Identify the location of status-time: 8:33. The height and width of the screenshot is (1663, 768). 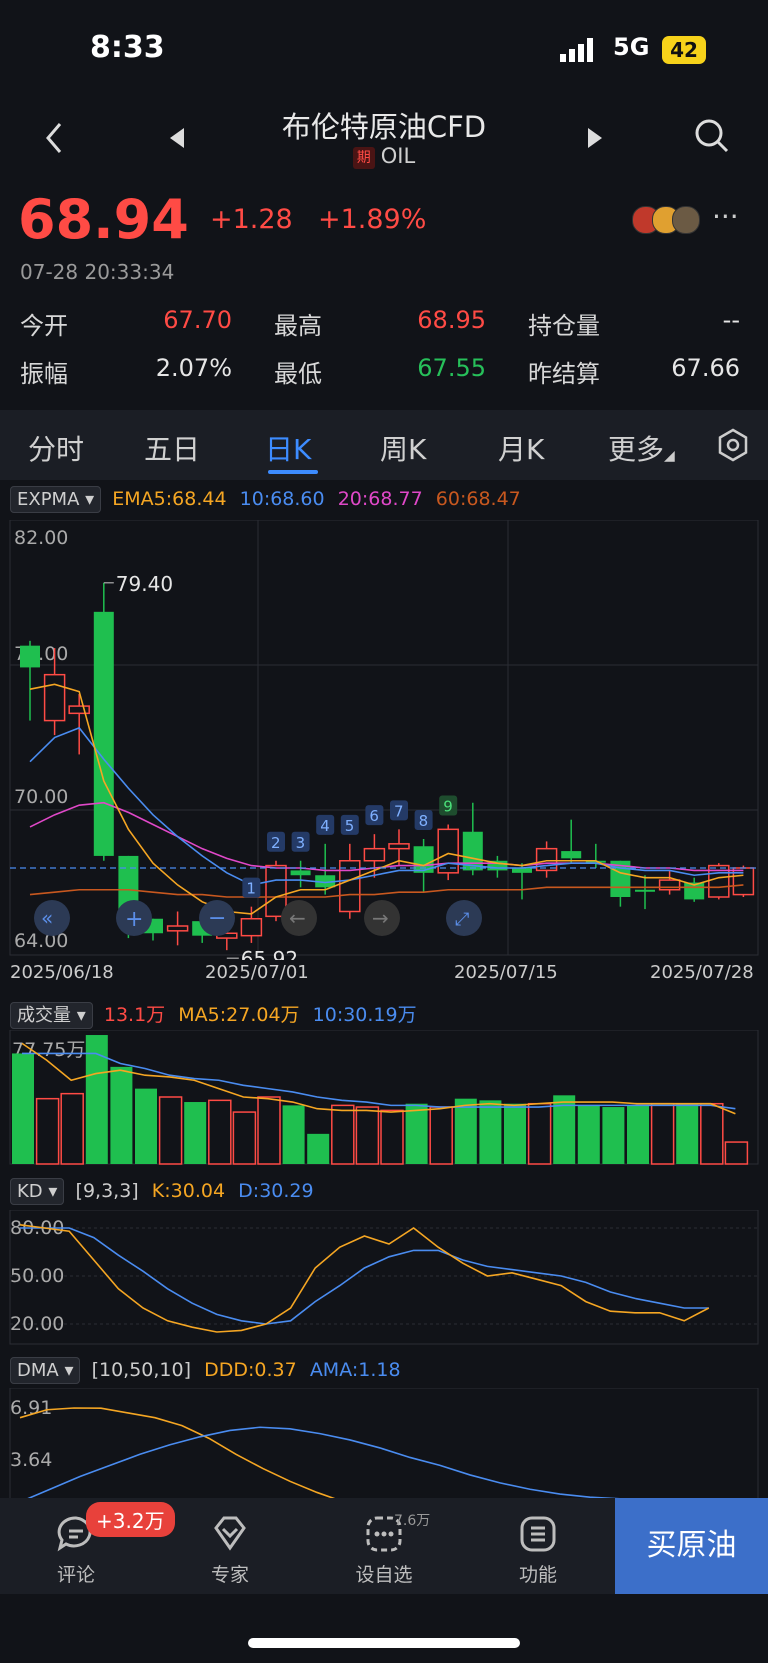
(127, 47).